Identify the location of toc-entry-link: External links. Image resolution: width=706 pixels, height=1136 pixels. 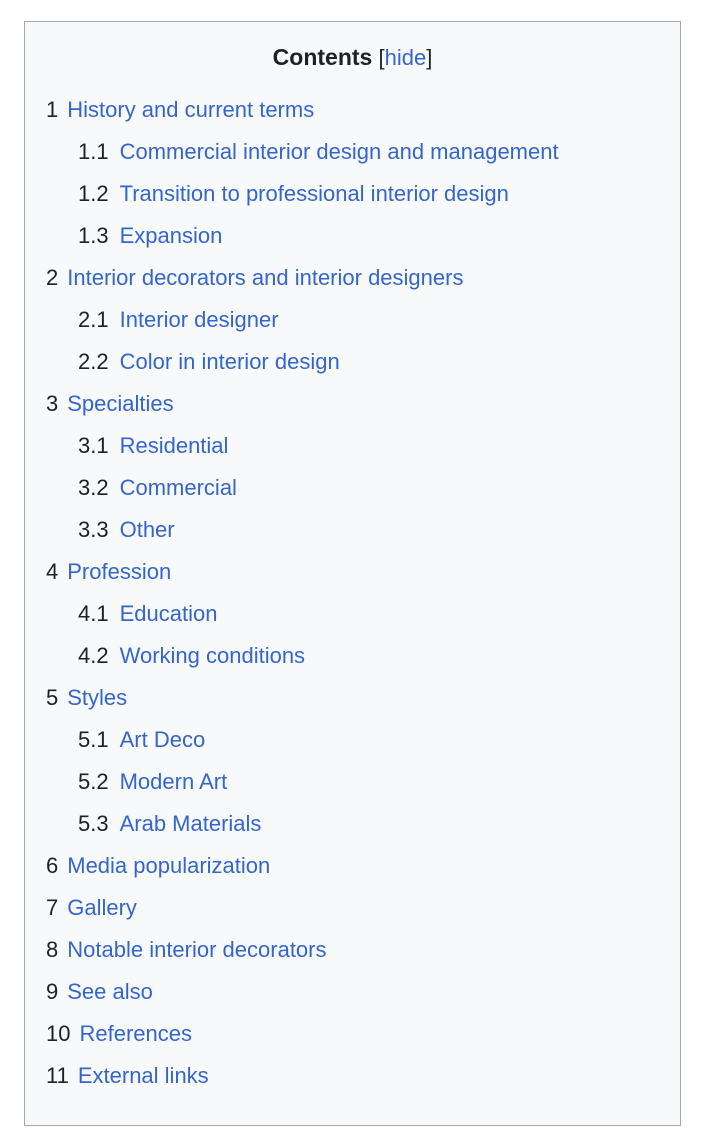
(143, 1075).